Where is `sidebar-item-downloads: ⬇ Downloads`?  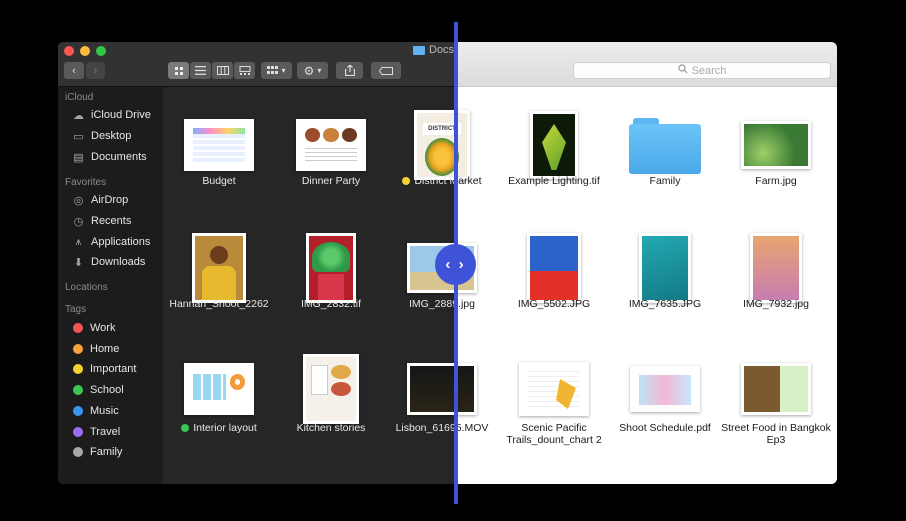 sidebar-item-downloads: ⬇ Downloads is located at coordinates (109, 262).